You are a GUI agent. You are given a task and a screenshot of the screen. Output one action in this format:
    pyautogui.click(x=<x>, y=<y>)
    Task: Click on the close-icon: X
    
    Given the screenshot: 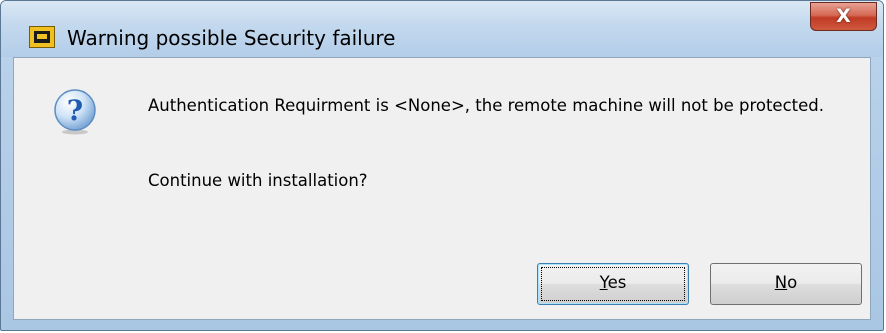 What is the action you would take?
    pyautogui.click(x=843, y=16)
    